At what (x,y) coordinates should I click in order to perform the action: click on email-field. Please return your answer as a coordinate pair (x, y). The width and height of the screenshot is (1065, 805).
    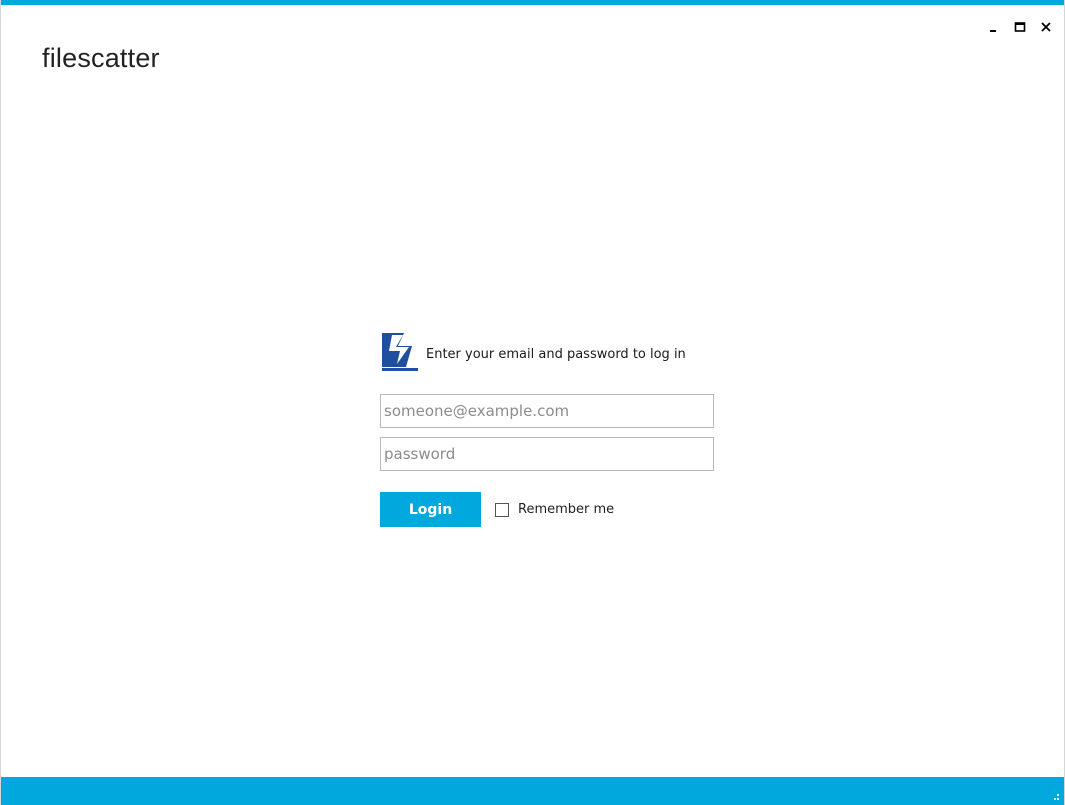
    Looking at the image, I should click on (547, 411).